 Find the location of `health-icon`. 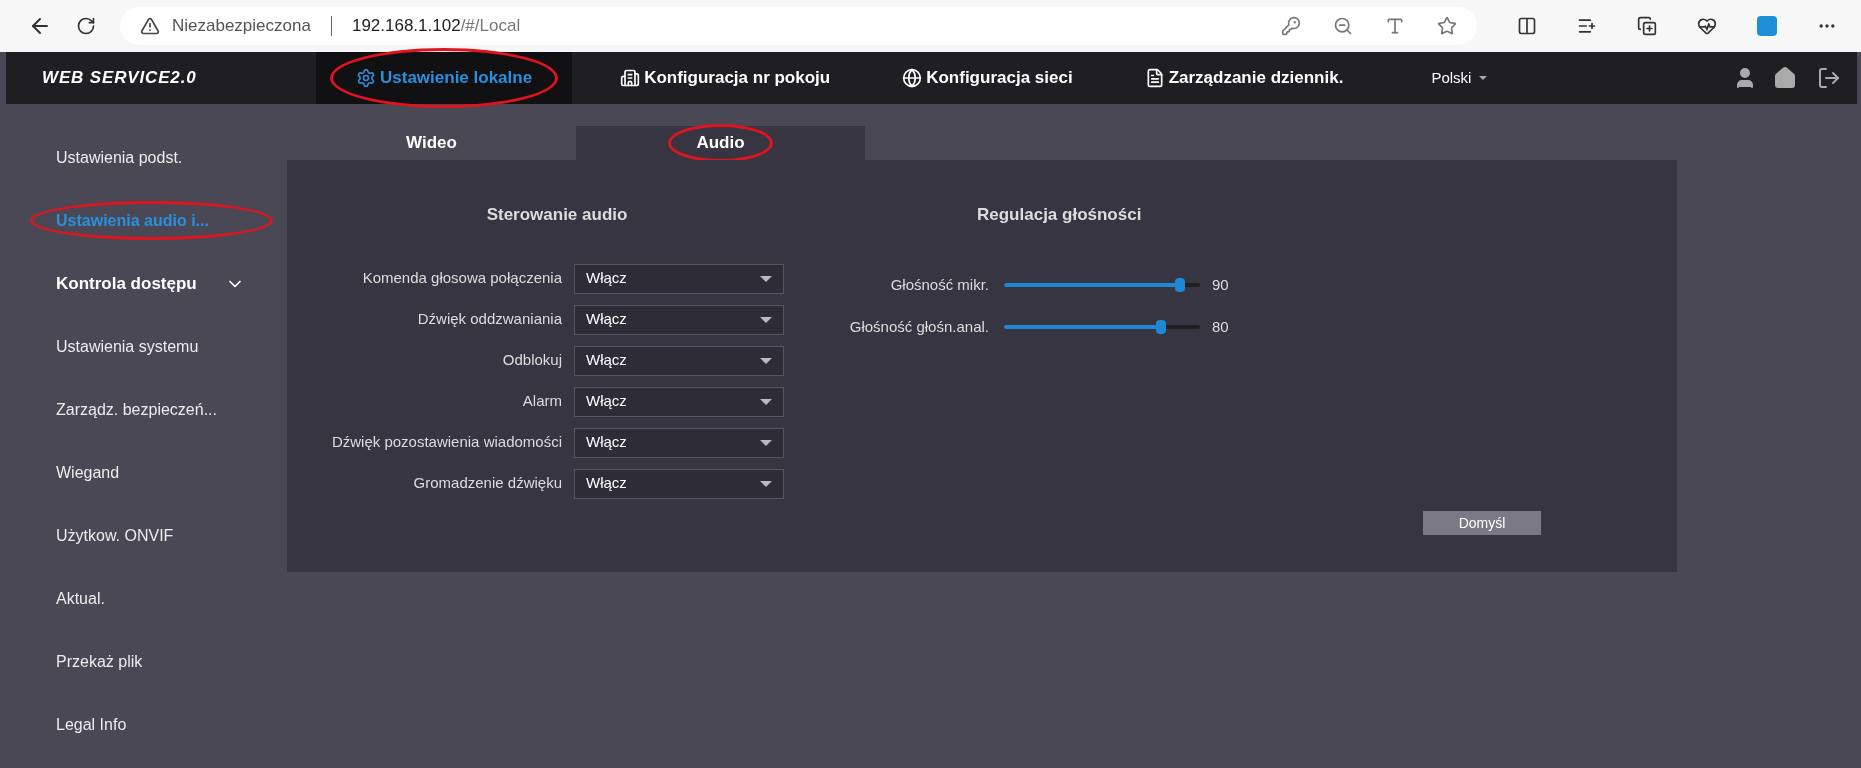

health-icon is located at coordinates (1707, 26).